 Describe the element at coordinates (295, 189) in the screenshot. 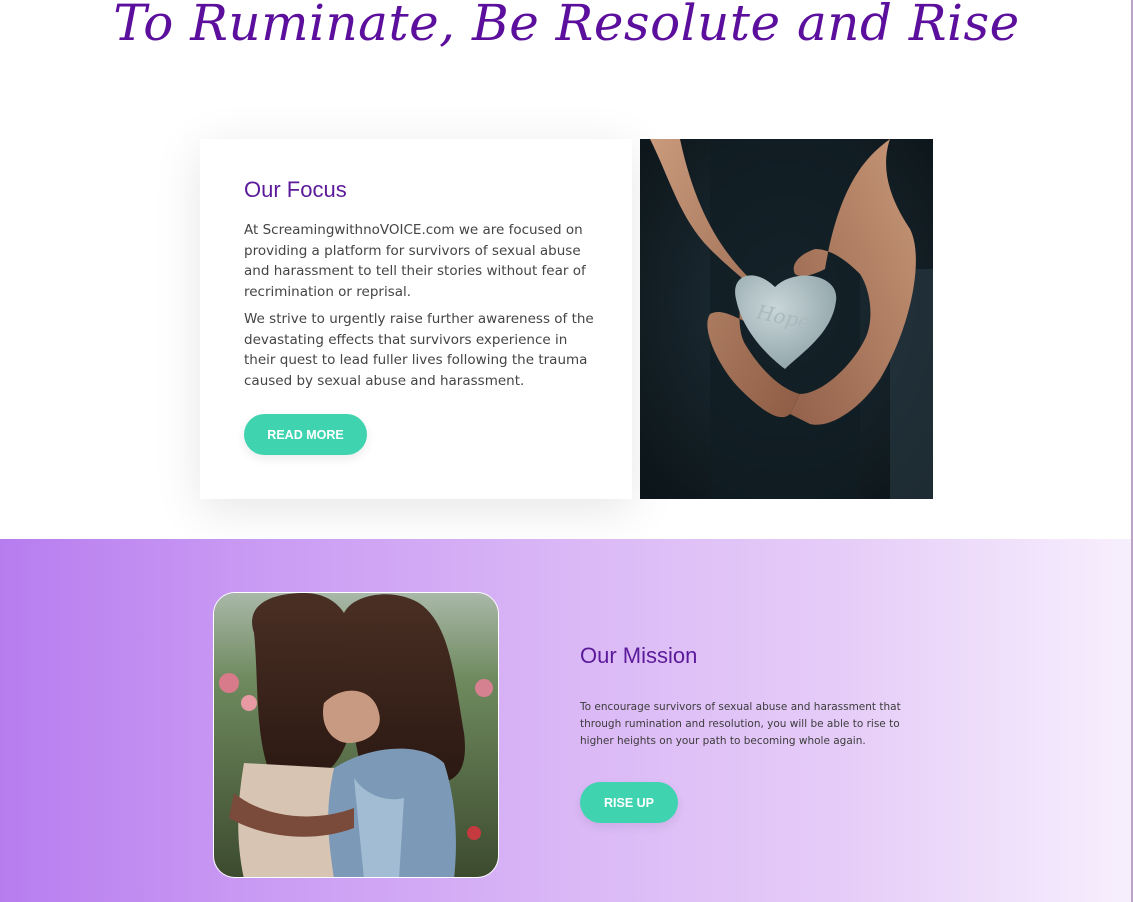

I see `focus-heading: Our Focus` at that location.